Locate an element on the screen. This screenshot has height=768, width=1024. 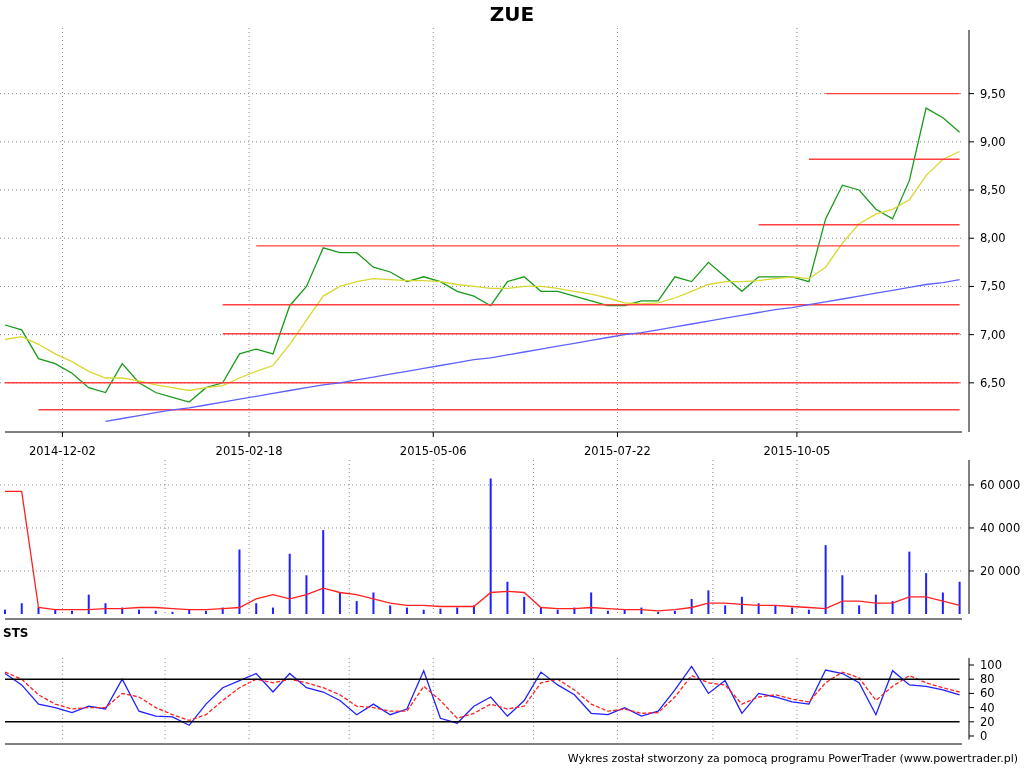
y-tick-label: 40 000 is located at coordinates (1000, 527).